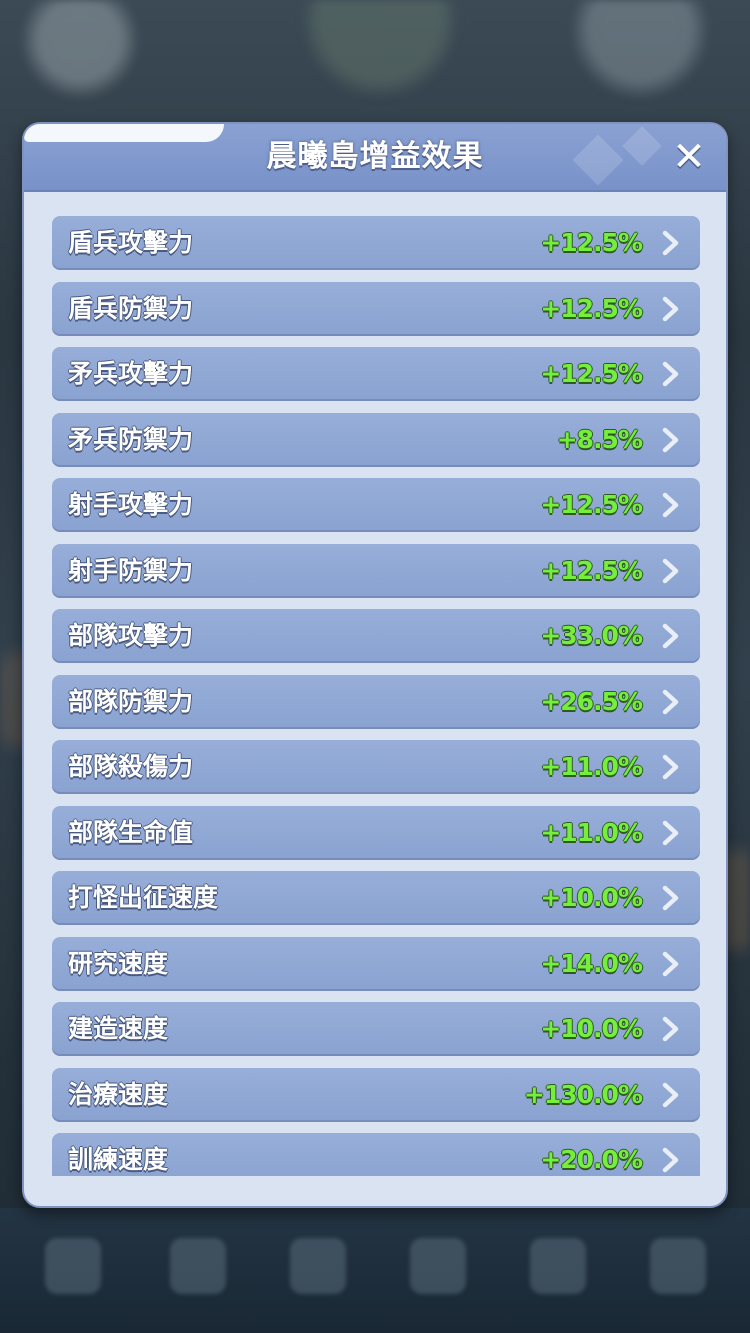  Describe the element at coordinates (591, 701) in the screenshot. I see `buff-value: +26.5%` at that location.